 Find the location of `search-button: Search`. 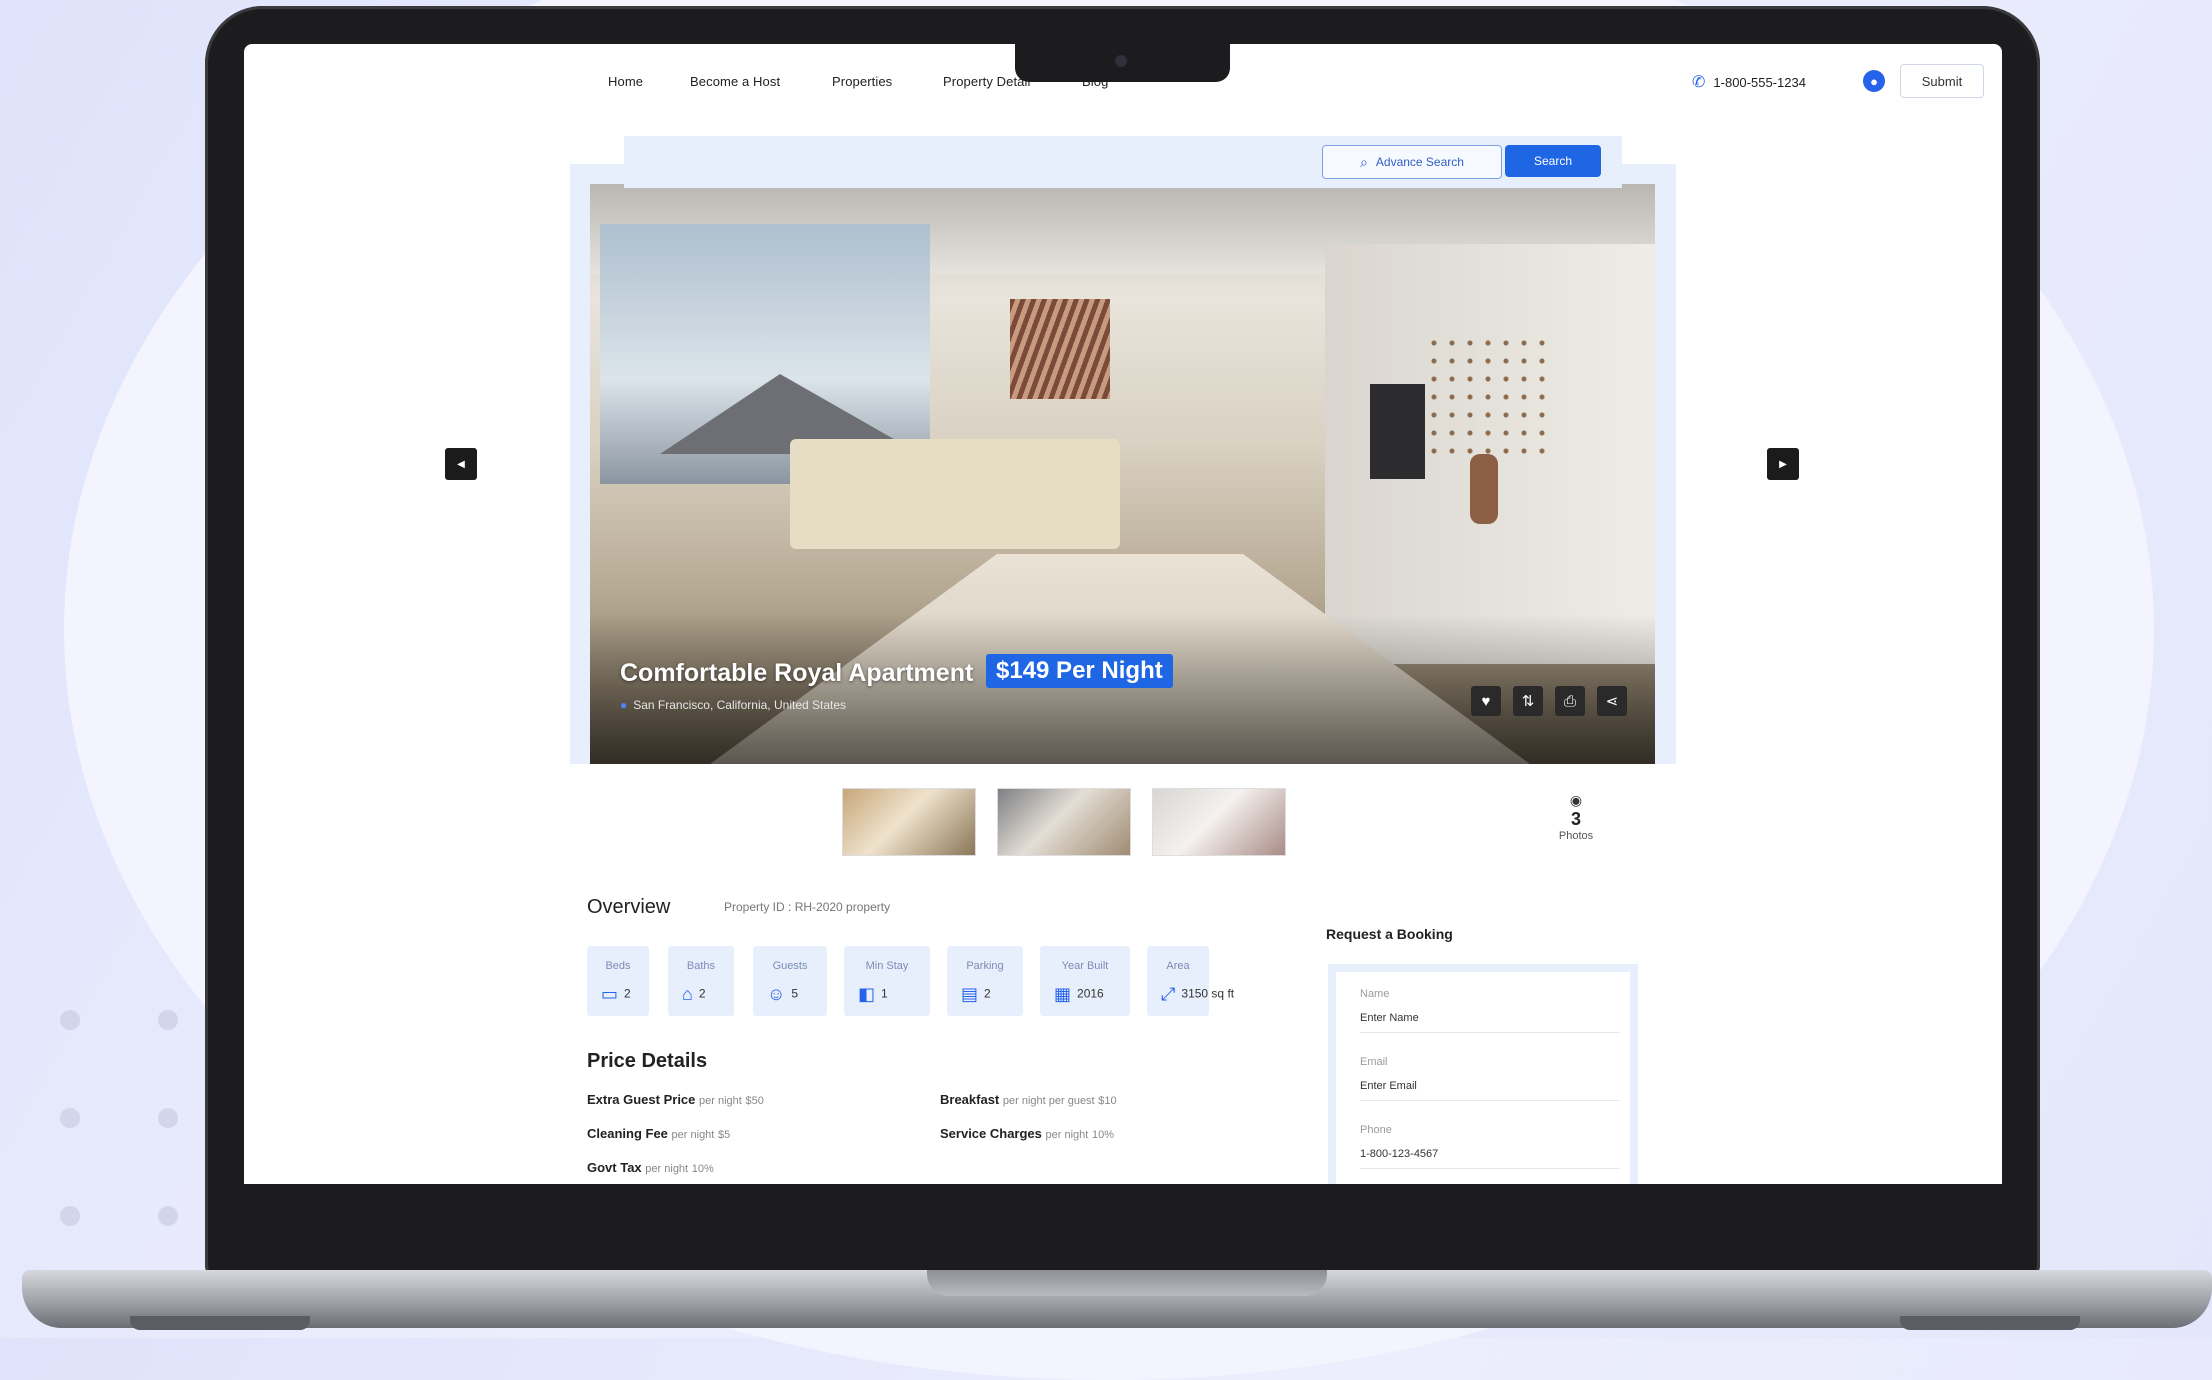

search-button: Search is located at coordinates (1553, 161).